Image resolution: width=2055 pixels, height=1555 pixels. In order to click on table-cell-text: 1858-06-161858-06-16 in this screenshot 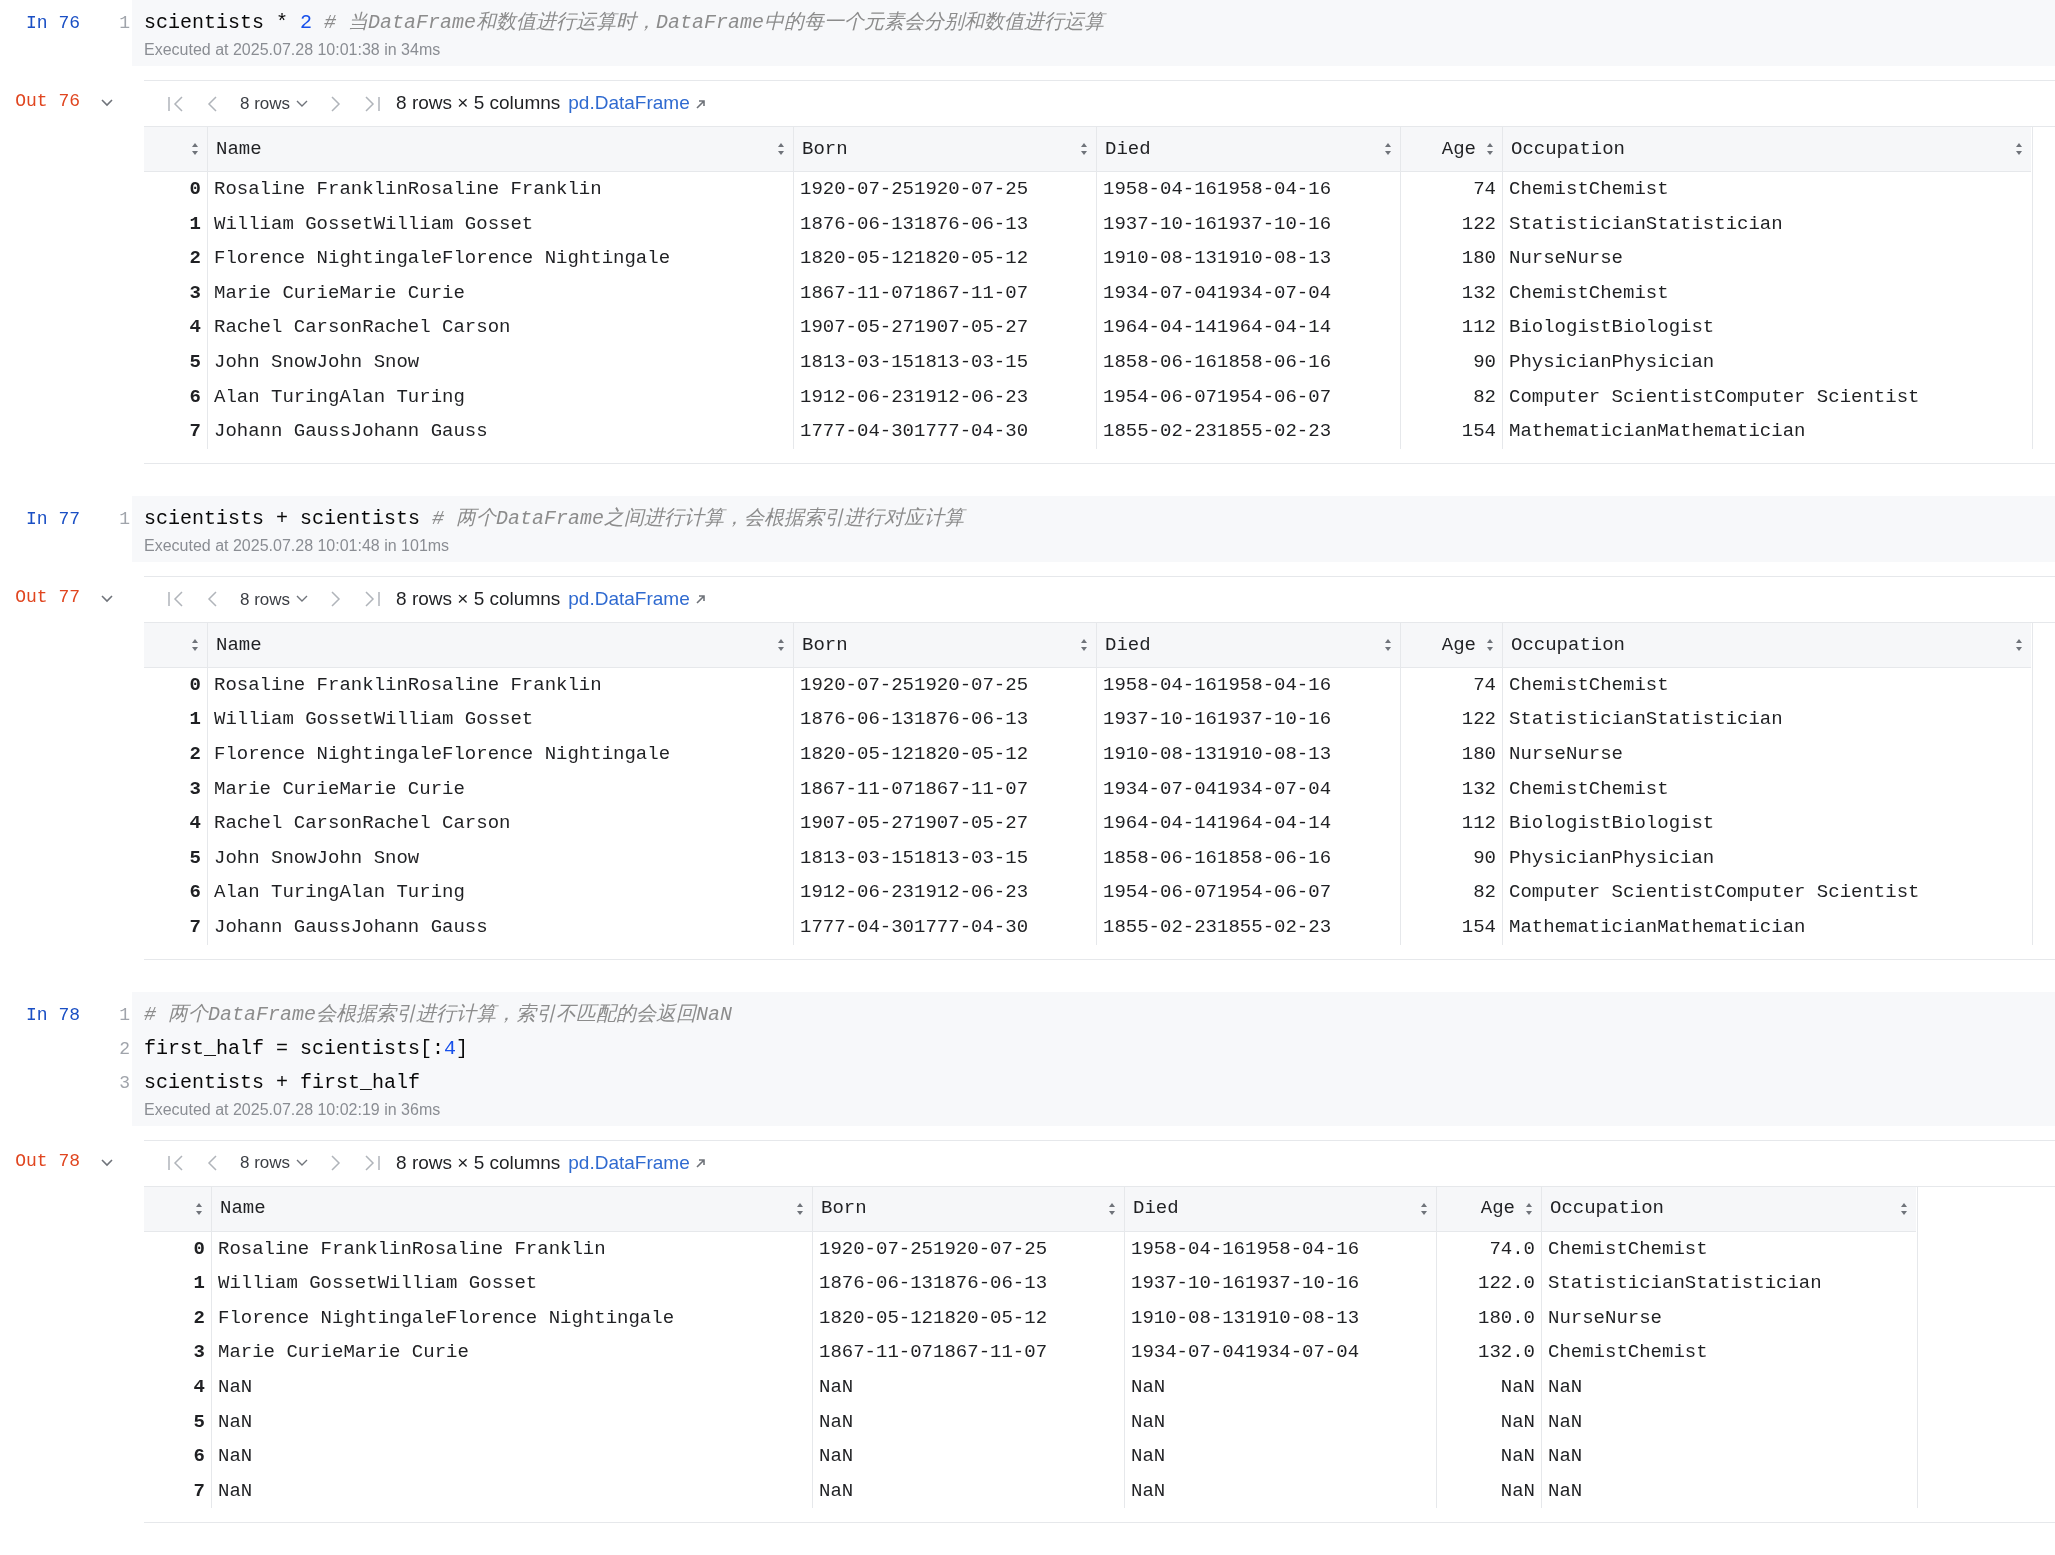, I will do `click(1217, 858)`.